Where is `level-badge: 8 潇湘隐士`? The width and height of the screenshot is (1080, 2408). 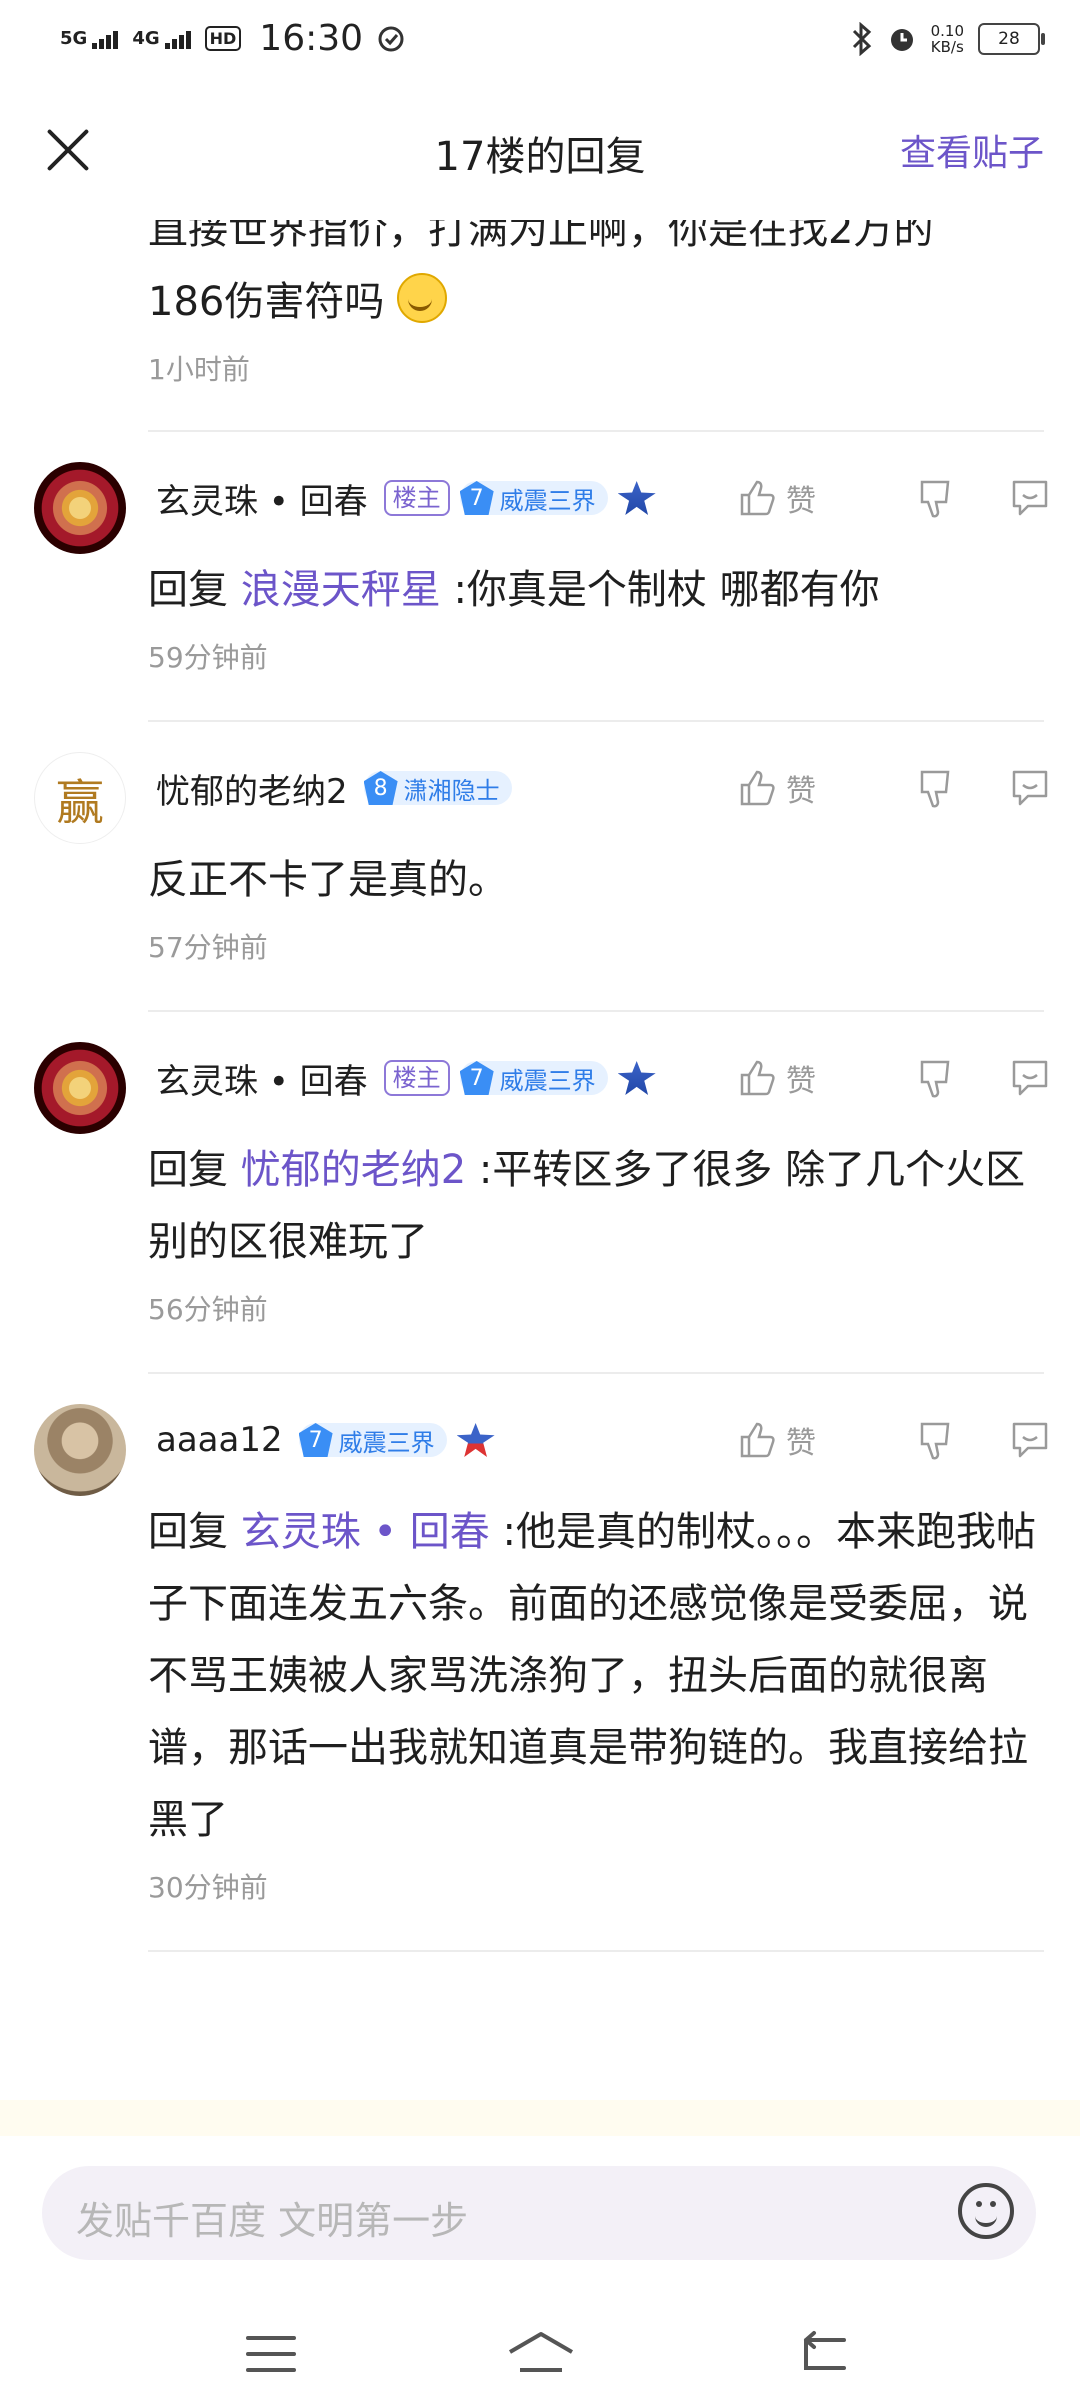 level-badge: 8 潇湘隐士 is located at coordinates (437, 788).